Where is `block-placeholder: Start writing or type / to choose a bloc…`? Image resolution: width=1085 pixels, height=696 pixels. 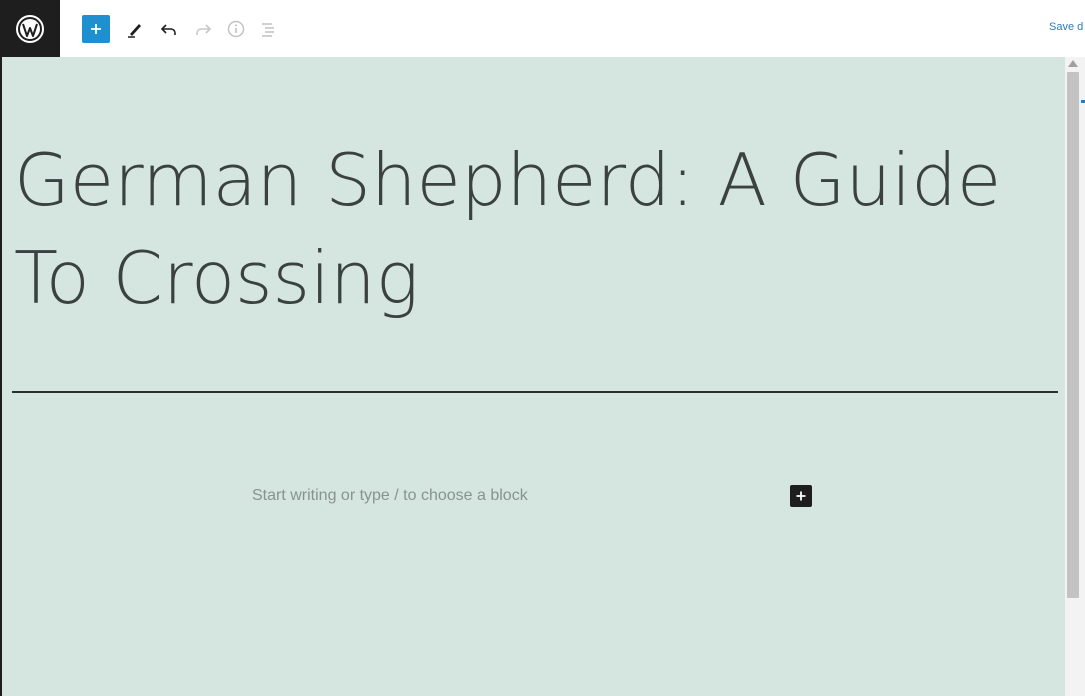 block-placeholder: Start writing or type / to choose a bloc… is located at coordinates (390, 496).